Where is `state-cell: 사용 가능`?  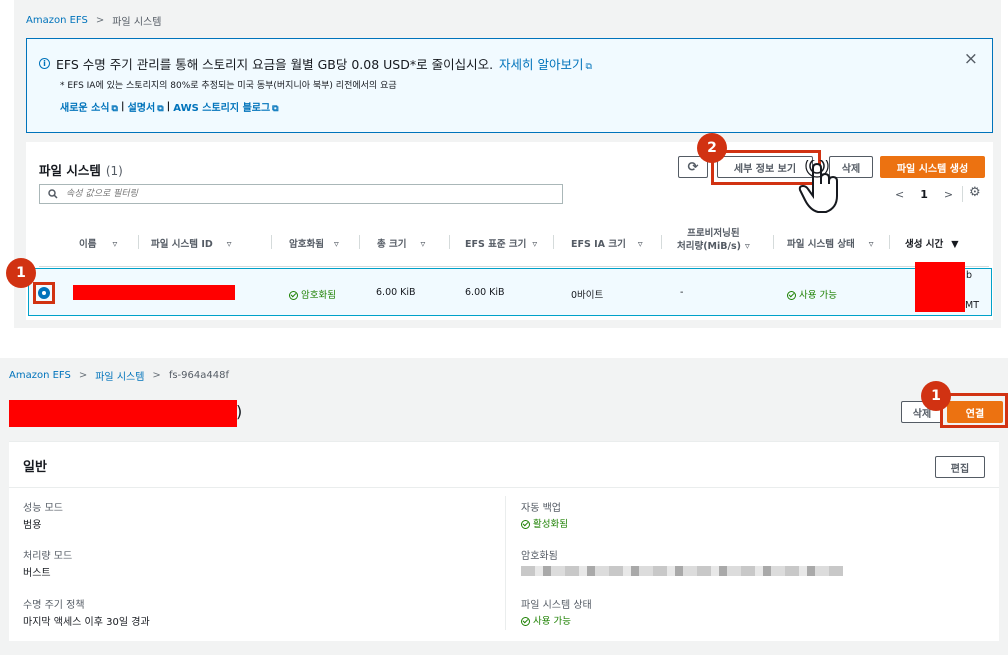 state-cell: 사용 가능 is located at coordinates (812, 294).